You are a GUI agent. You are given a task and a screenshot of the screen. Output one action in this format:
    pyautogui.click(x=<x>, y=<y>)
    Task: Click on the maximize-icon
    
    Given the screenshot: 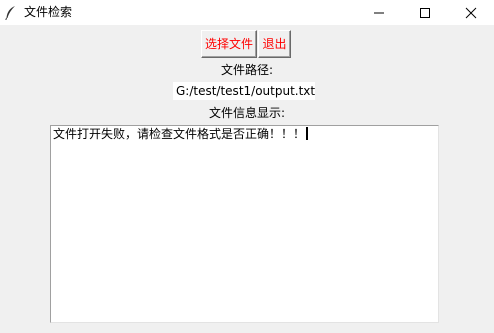 What is the action you would take?
    pyautogui.click(x=425, y=13)
    